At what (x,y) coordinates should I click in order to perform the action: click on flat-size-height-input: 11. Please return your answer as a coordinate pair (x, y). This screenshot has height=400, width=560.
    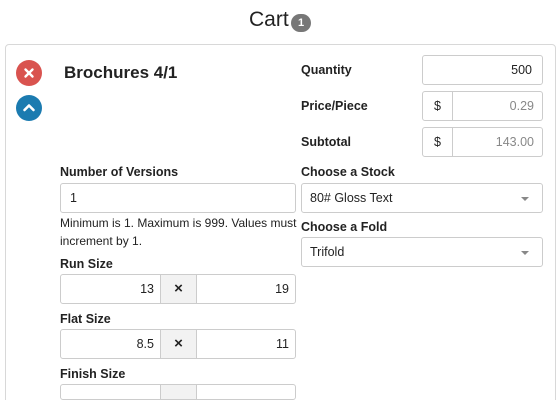
    Looking at the image, I should click on (246, 344).